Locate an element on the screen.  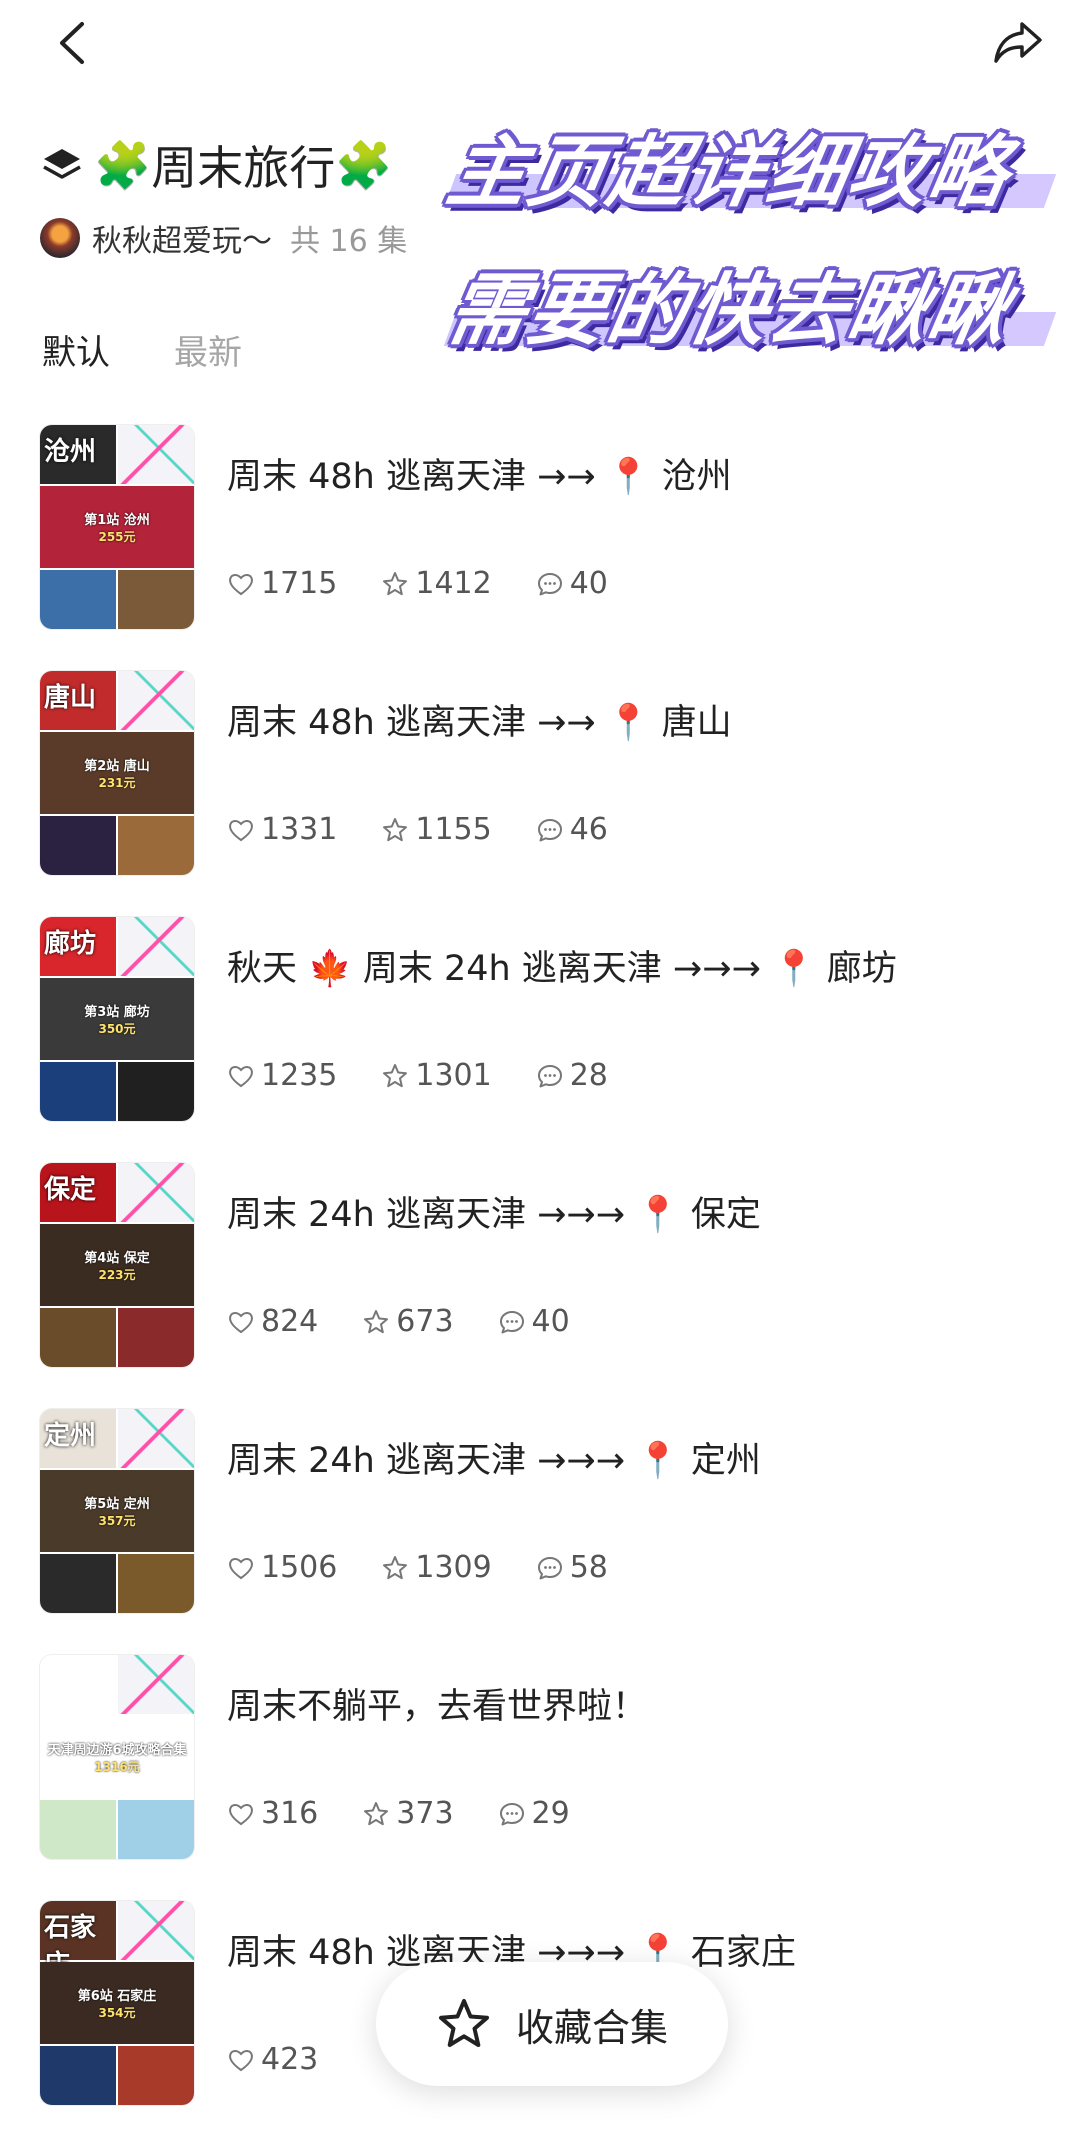
like-count: 824 is located at coordinates (290, 1321).